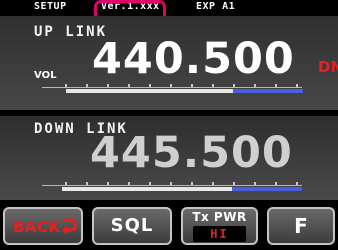 This screenshot has width=338, height=250. I want to click on function-button: F, so click(301, 226).